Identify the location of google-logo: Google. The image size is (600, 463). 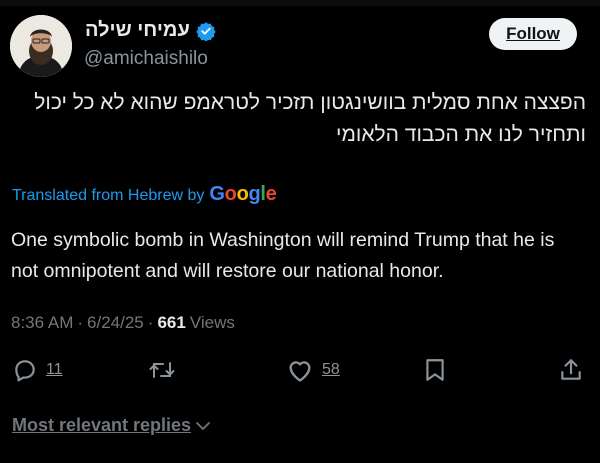
(243, 194).